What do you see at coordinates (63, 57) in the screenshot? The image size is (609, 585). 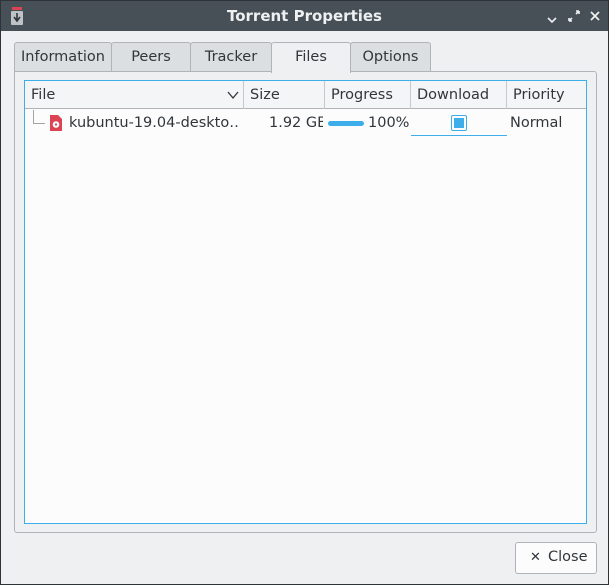 I see `tab-information: Information` at bounding box center [63, 57].